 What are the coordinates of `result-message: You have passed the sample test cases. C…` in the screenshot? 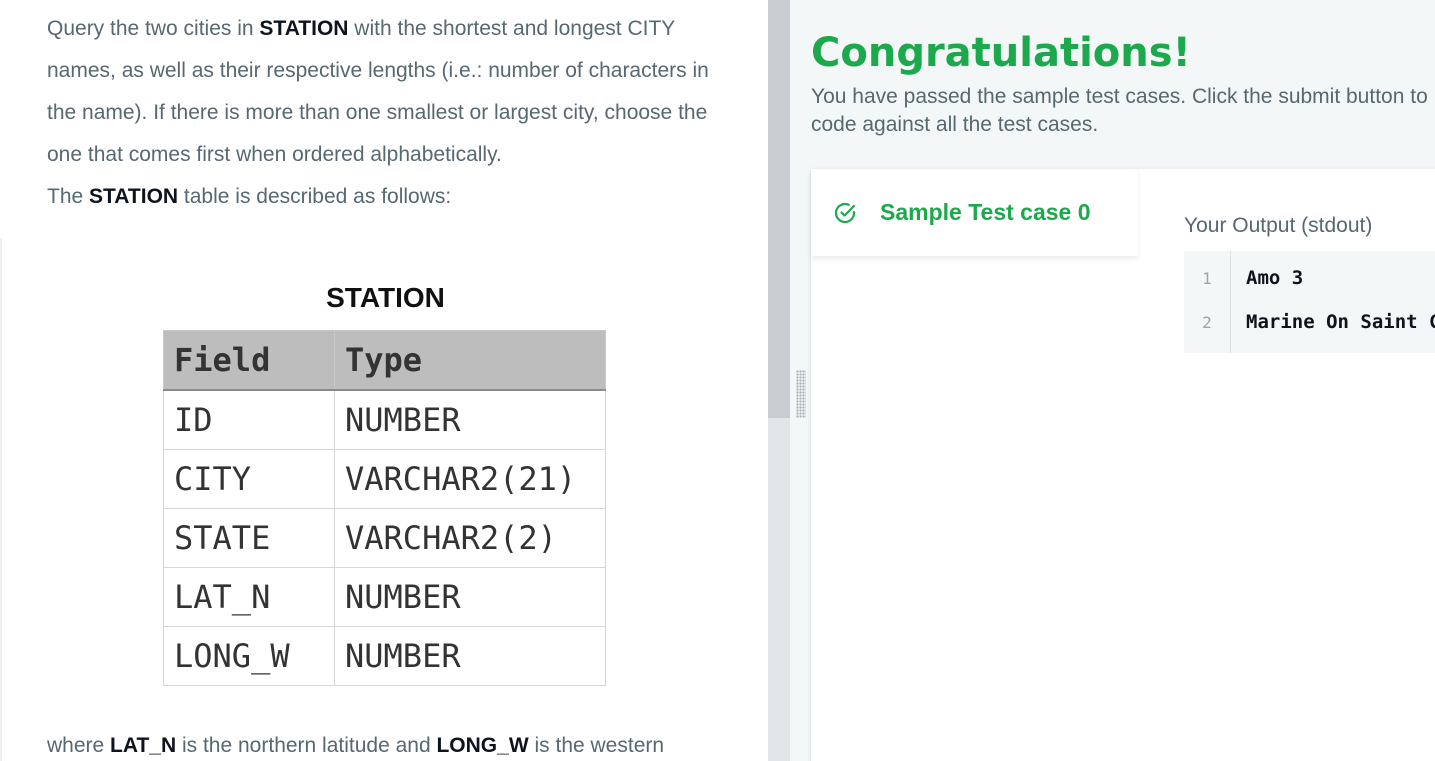 It's located at (1123, 110).